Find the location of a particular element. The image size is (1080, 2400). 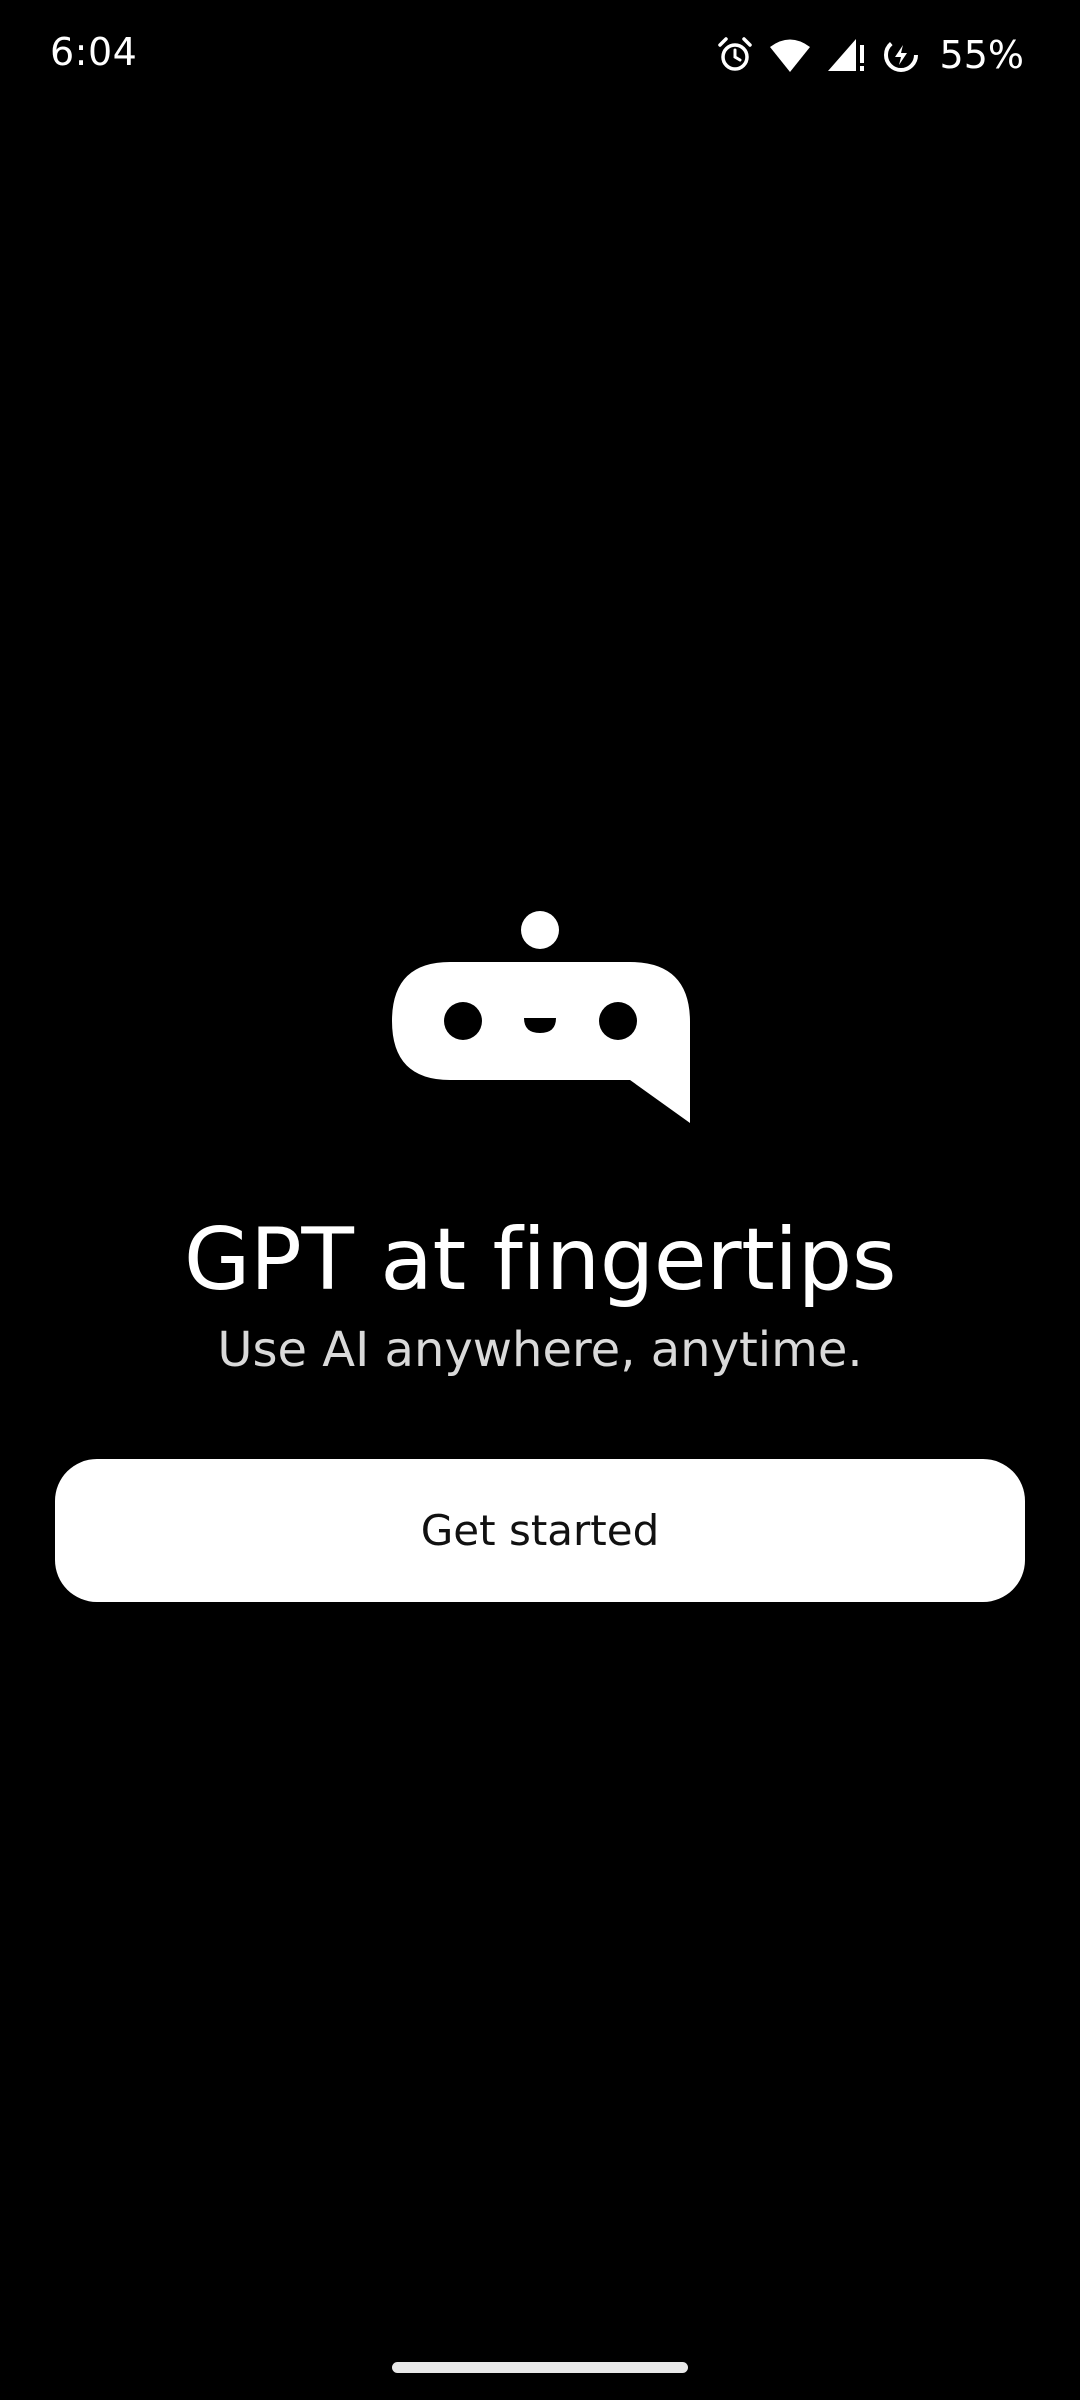

page-subtitle: Use AI anywhere, anytime. is located at coordinates (540, 1350).